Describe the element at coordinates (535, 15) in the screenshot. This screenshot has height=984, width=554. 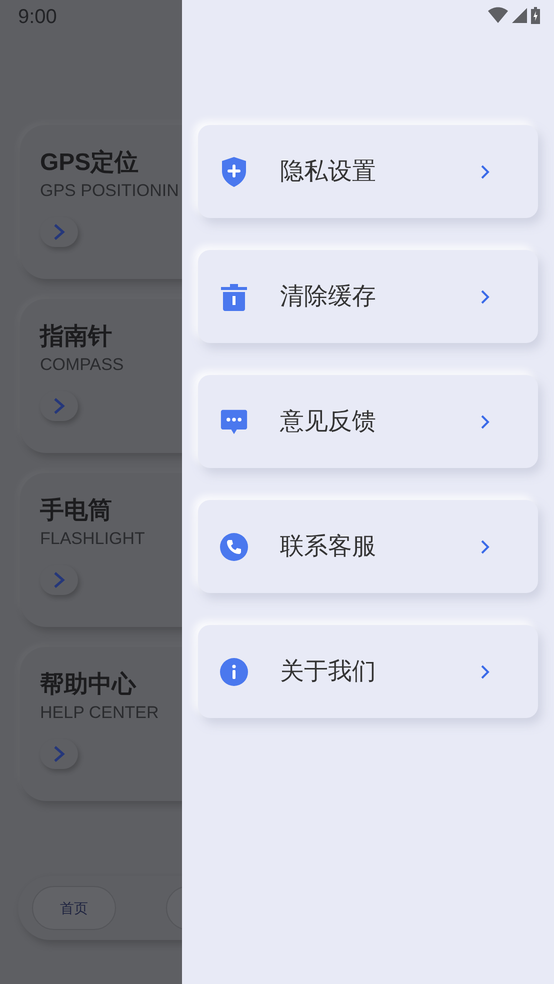
I see `battery-icon` at that location.